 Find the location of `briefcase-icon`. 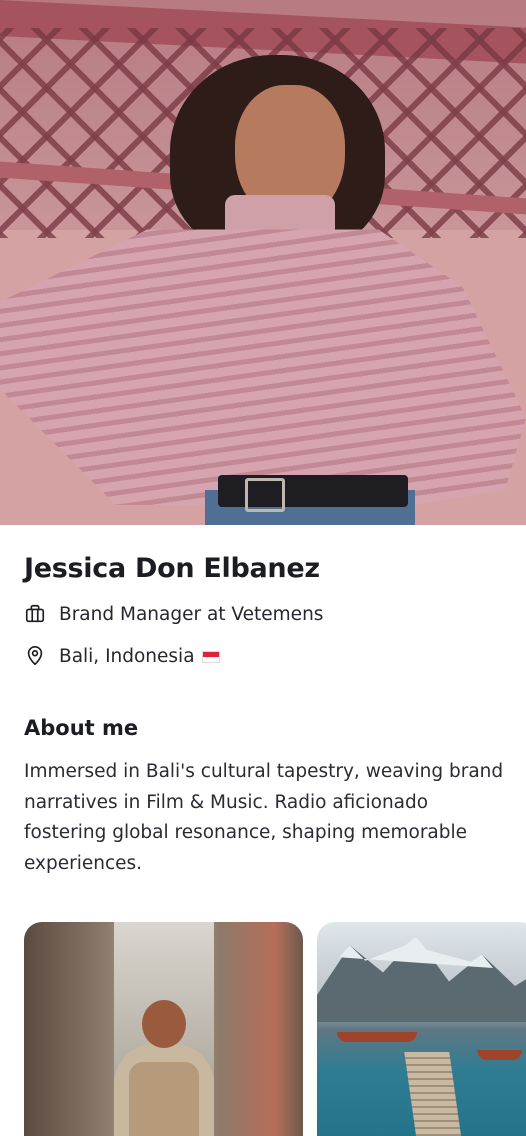

briefcase-icon is located at coordinates (35, 614).